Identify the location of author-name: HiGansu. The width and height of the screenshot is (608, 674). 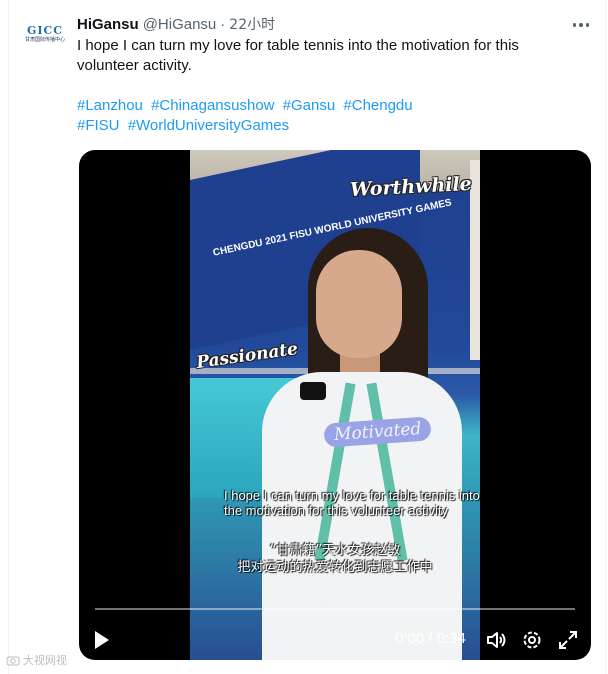
(108, 24).